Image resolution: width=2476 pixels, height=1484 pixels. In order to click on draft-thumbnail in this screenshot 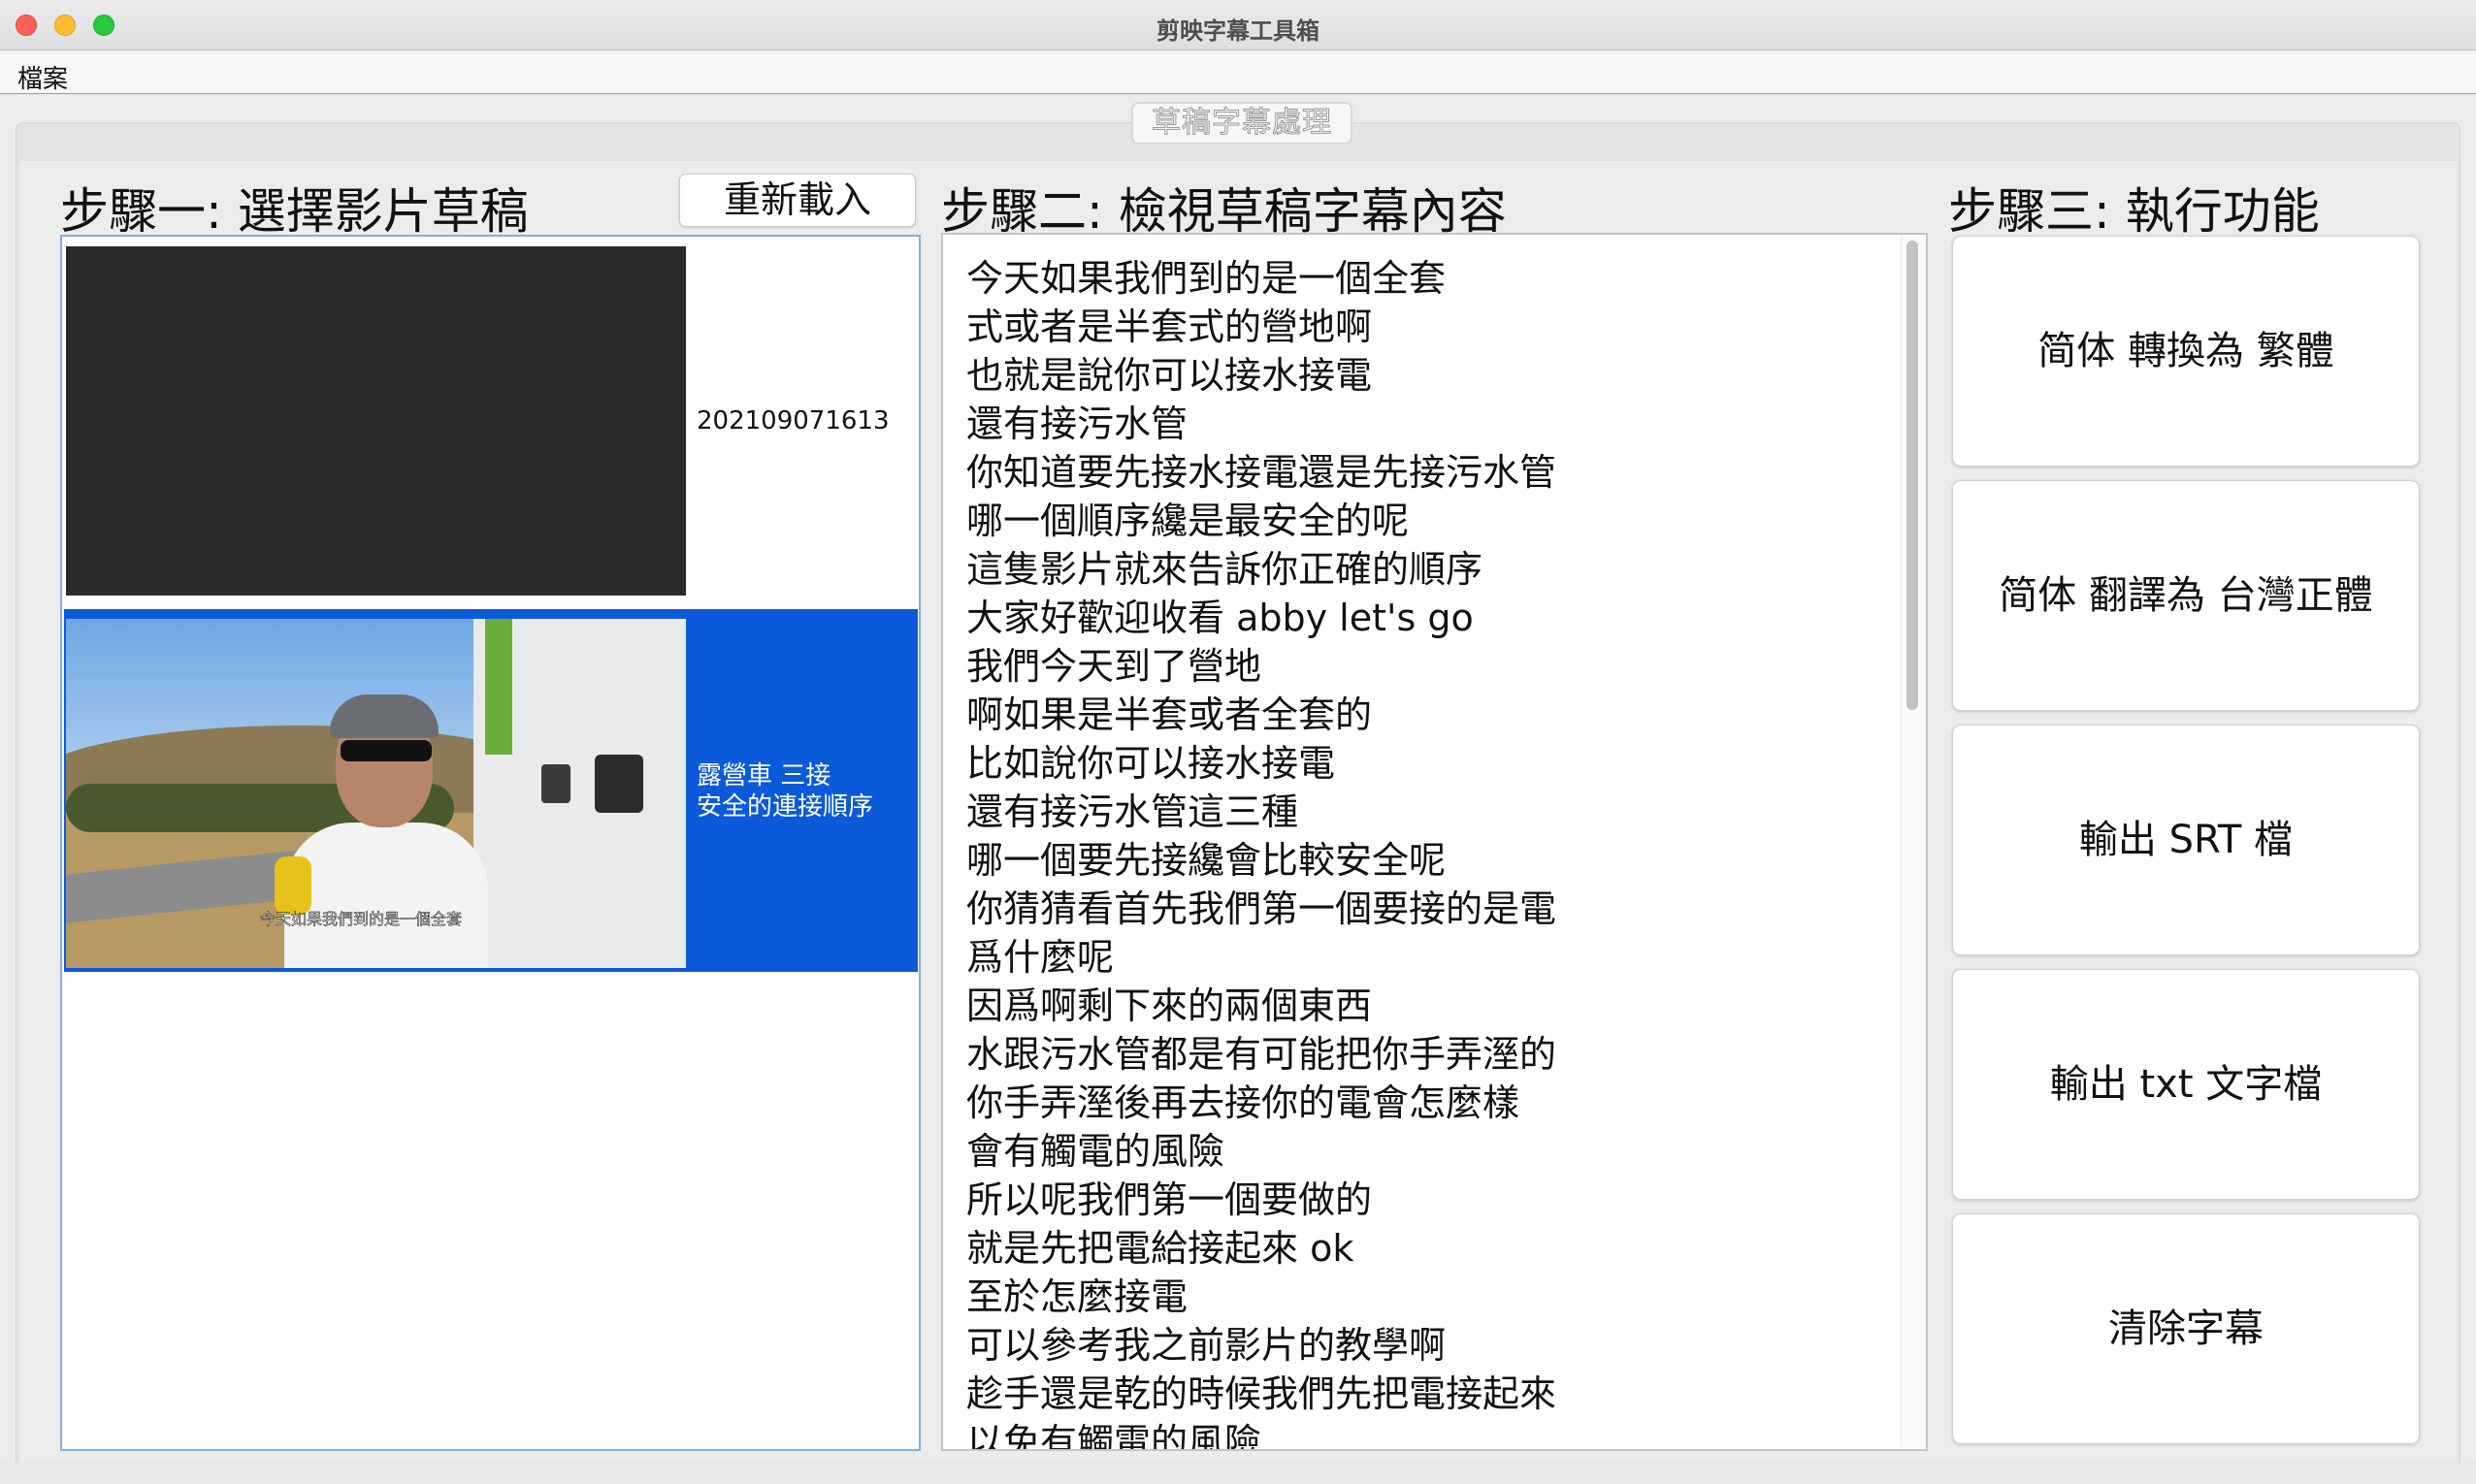, I will do `click(376, 421)`.